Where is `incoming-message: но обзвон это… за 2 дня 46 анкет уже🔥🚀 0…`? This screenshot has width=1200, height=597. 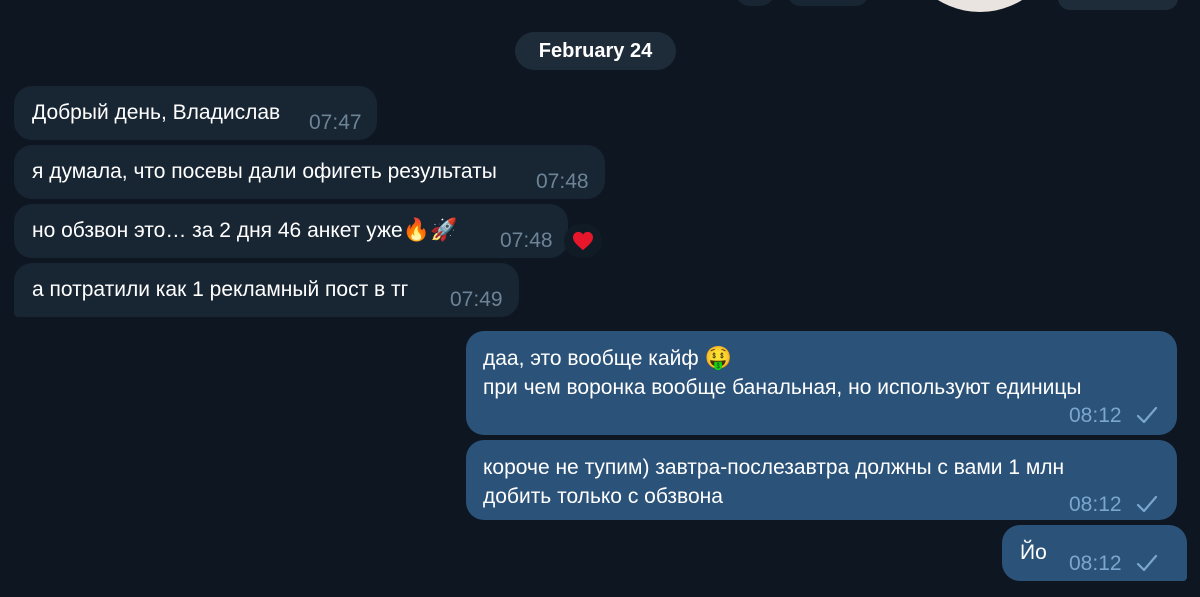
incoming-message: но обзвон это… за 2 дня 46 анкет уже🔥🚀 0… is located at coordinates (291, 231).